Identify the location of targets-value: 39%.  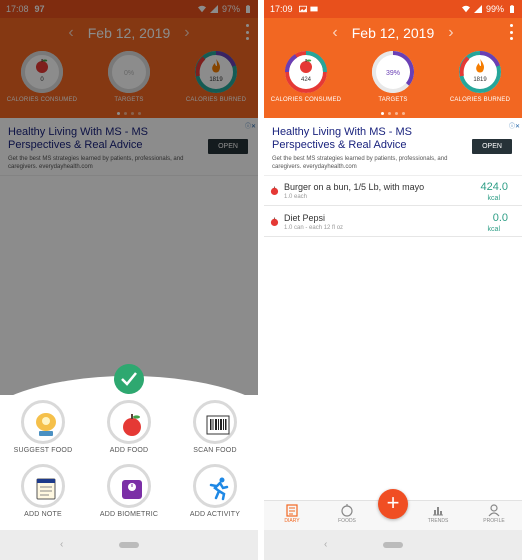
(393, 73).